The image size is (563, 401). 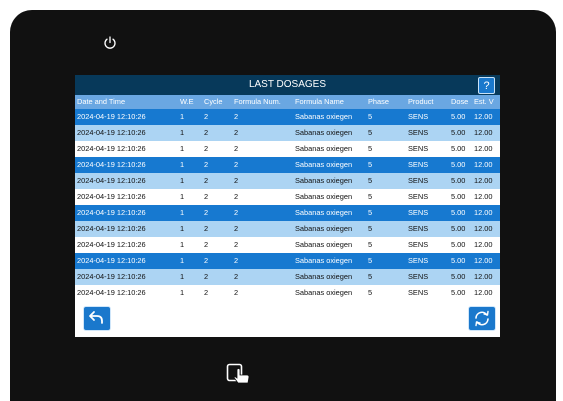 I want to click on power-icon, so click(x=110, y=43).